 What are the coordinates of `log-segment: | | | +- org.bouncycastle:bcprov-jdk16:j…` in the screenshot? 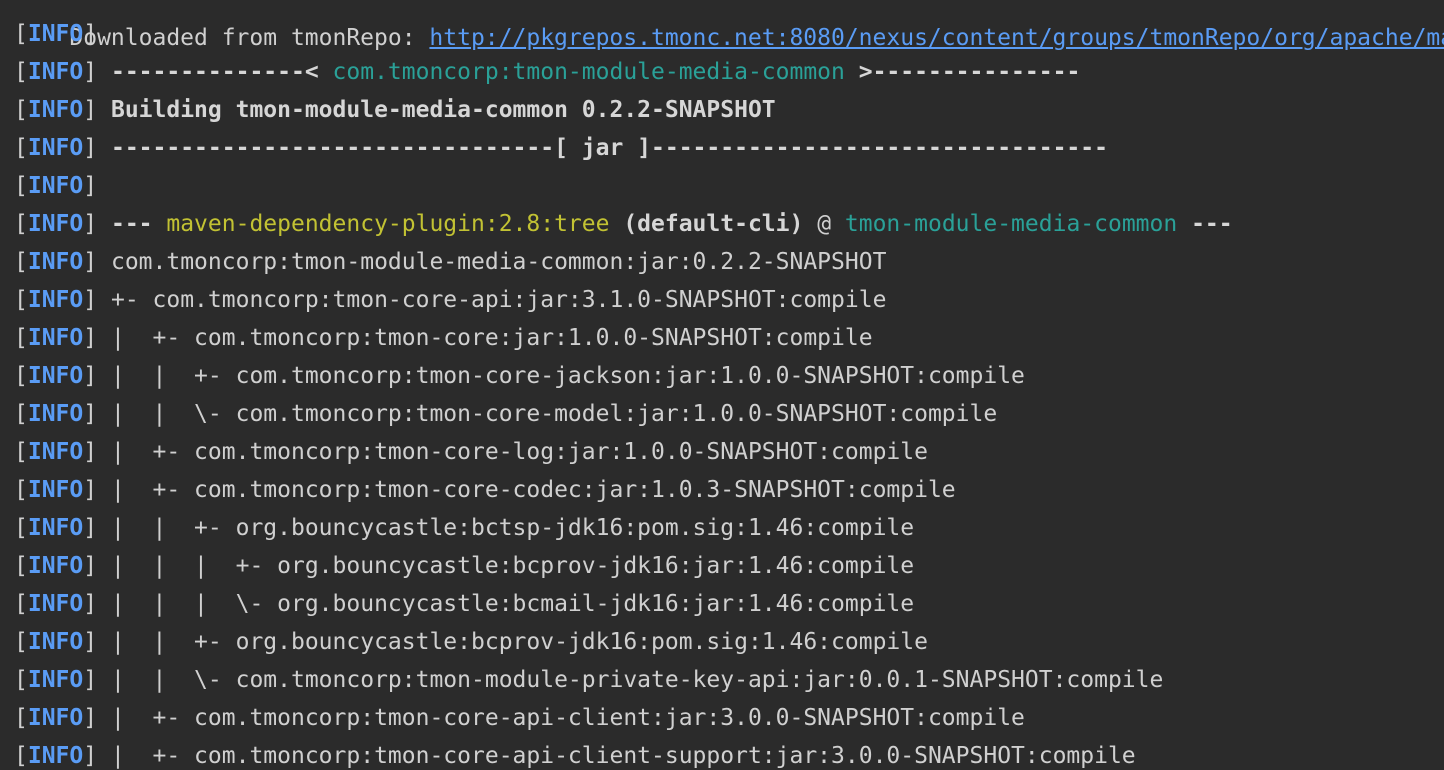 It's located at (512, 566).